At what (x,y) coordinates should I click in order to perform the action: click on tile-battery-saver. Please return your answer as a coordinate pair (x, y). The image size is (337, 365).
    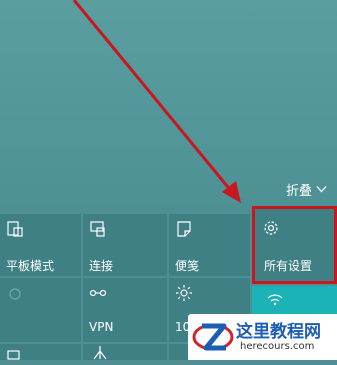
    Looking at the image, I should click on (40, 352).